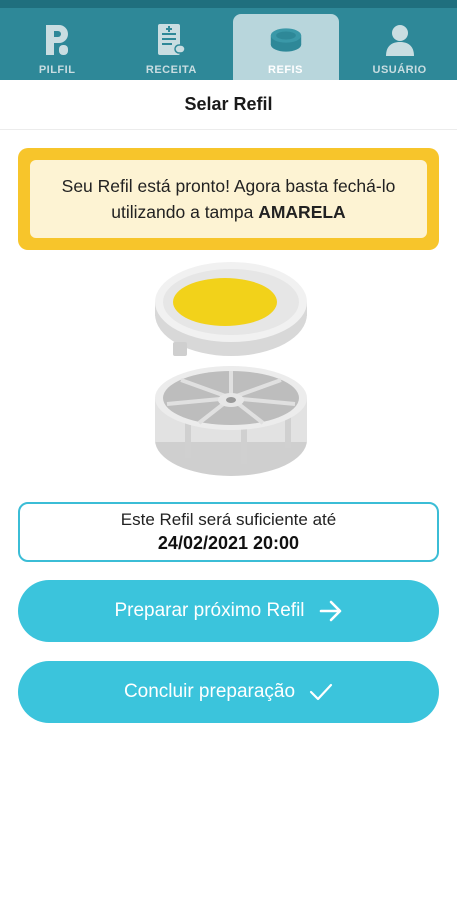  I want to click on tab-usuario: USUÁRIO, so click(400, 47).